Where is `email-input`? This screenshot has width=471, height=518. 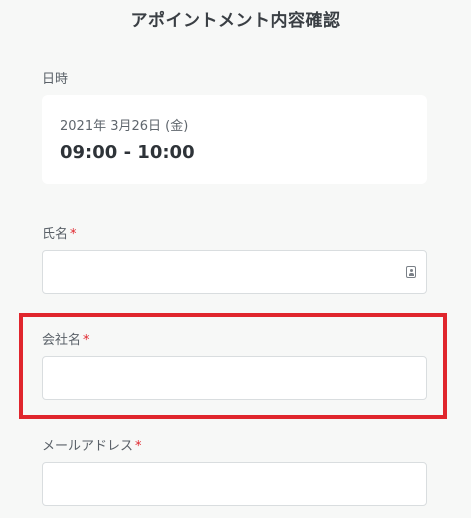 email-input is located at coordinates (234, 484).